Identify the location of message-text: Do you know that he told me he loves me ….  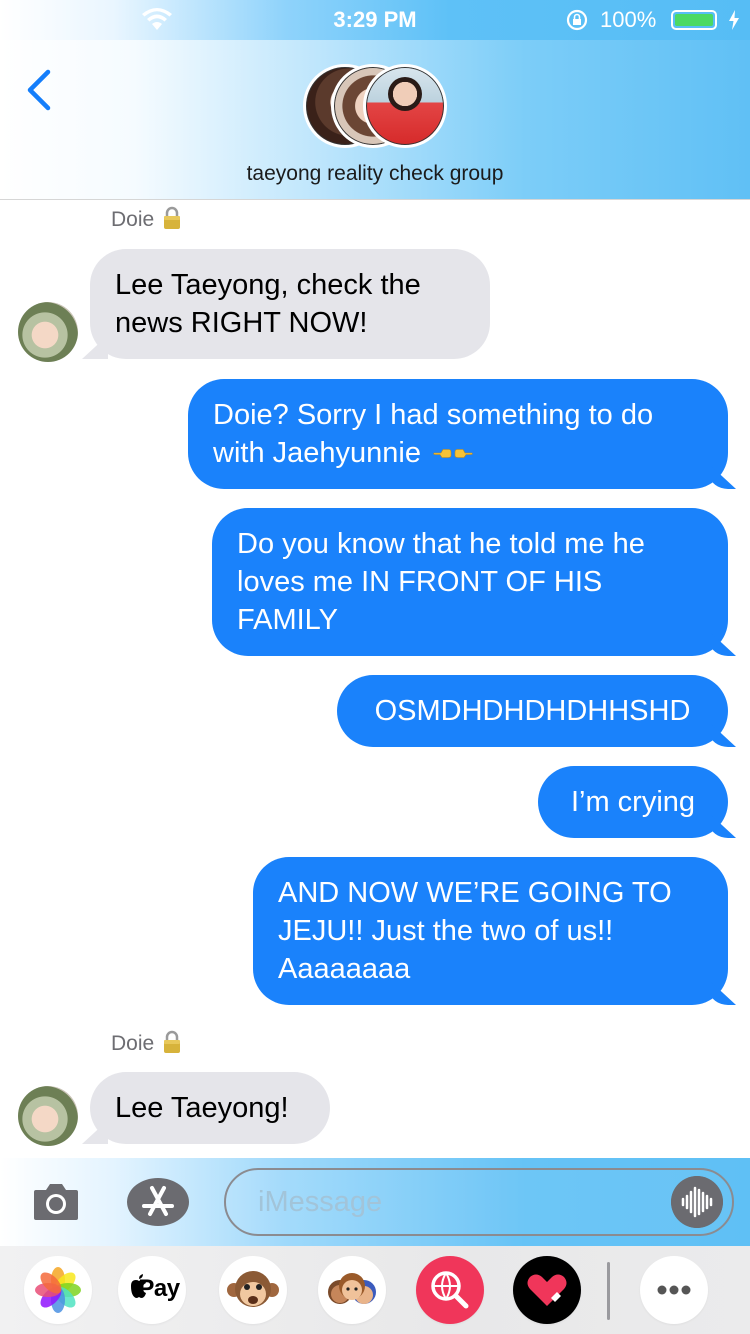
(441, 582).